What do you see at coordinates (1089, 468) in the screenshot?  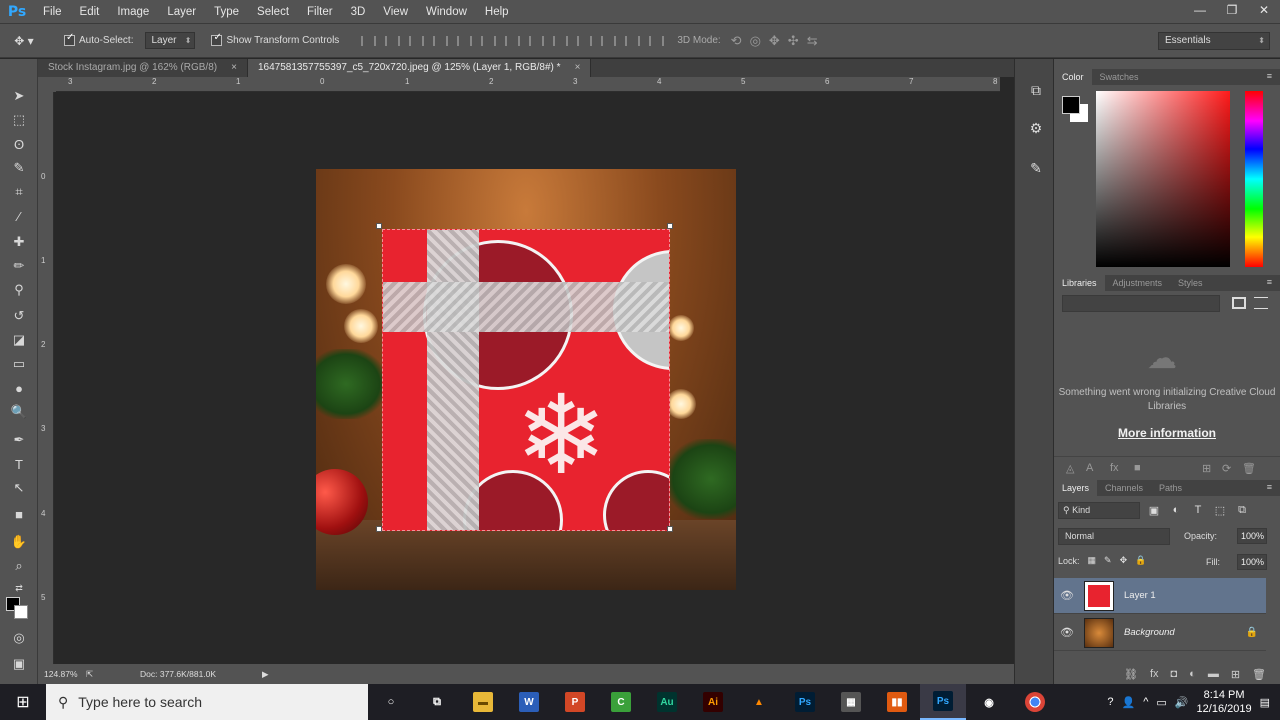 I see `add-text-icon: A` at bounding box center [1089, 468].